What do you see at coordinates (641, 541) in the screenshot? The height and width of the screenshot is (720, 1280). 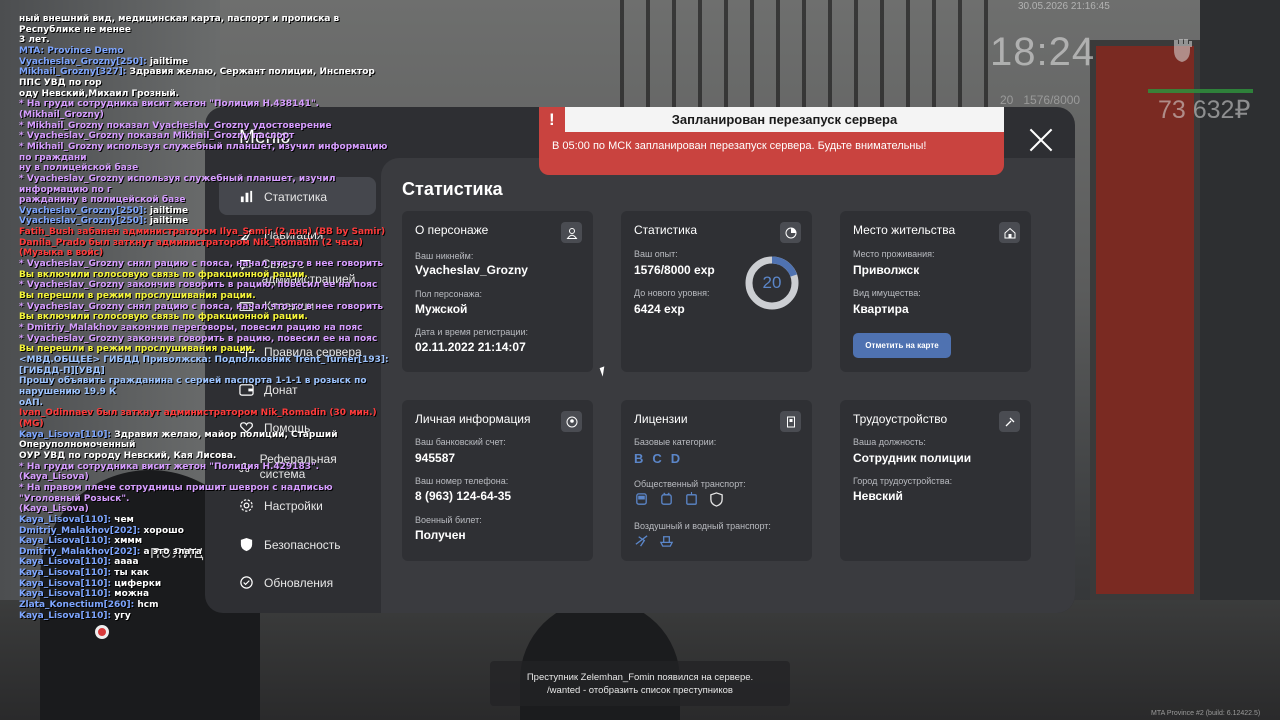 I see `plane-icon` at bounding box center [641, 541].